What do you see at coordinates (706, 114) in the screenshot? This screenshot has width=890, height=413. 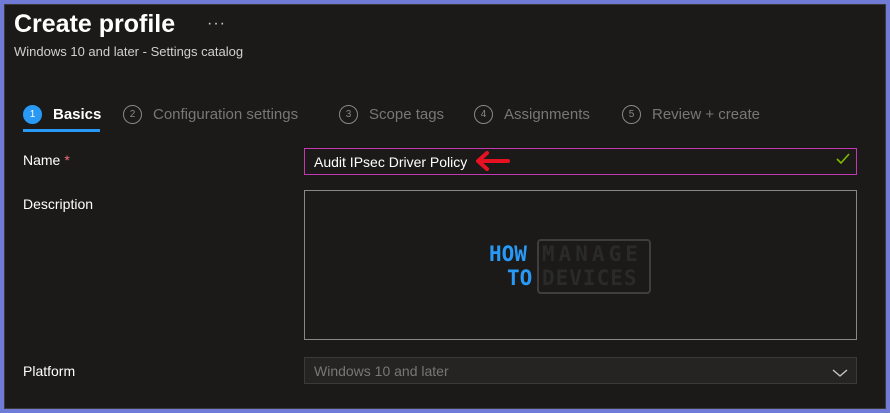 I see `step-label-review-create: Review + create` at bounding box center [706, 114].